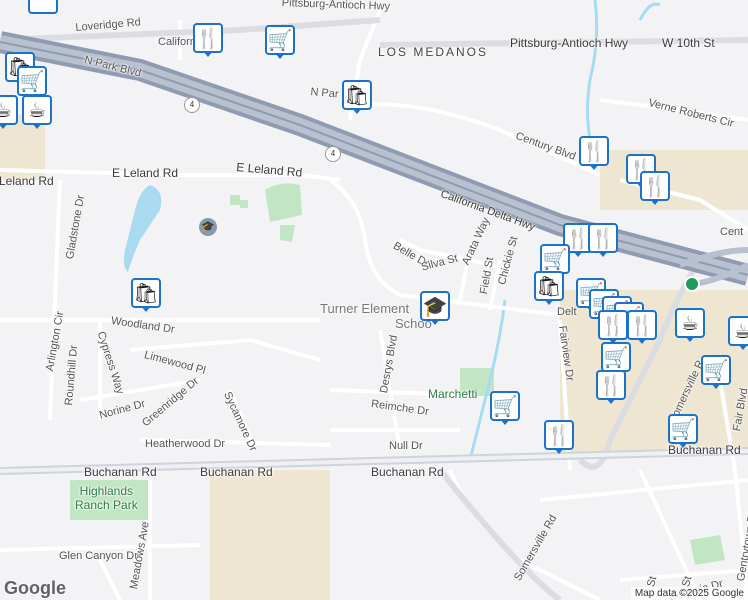  Describe the element at coordinates (27, 181) in the screenshot. I see `road-label-leland-rd: Leland Rd` at that location.